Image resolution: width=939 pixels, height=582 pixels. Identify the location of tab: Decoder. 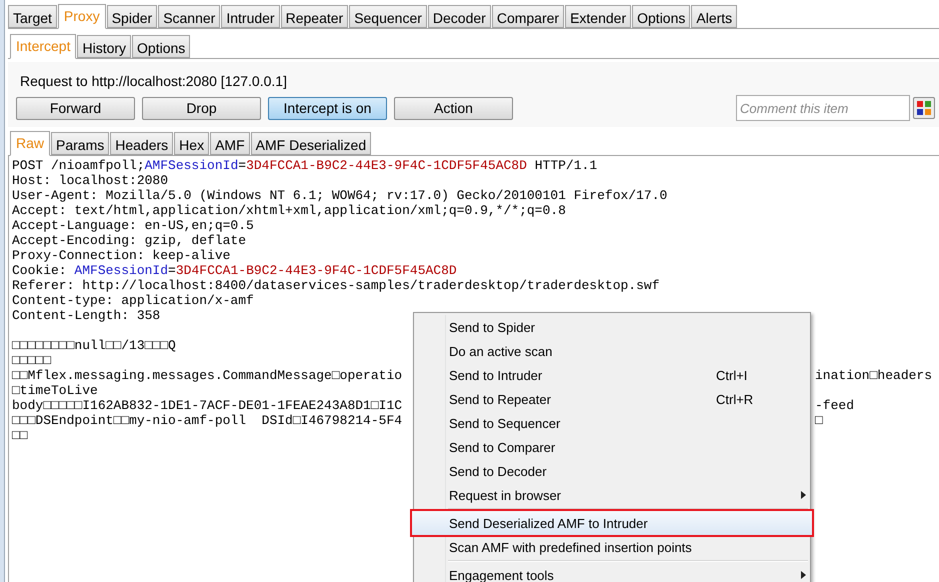
(459, 16).